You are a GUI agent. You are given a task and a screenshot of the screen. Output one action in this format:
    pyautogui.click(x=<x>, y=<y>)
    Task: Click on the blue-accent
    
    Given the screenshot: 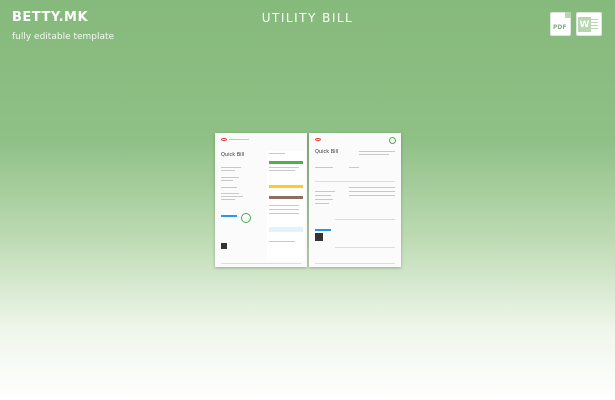 What is the action you would take?
    pyautogui.click(x=323, y=230)
    